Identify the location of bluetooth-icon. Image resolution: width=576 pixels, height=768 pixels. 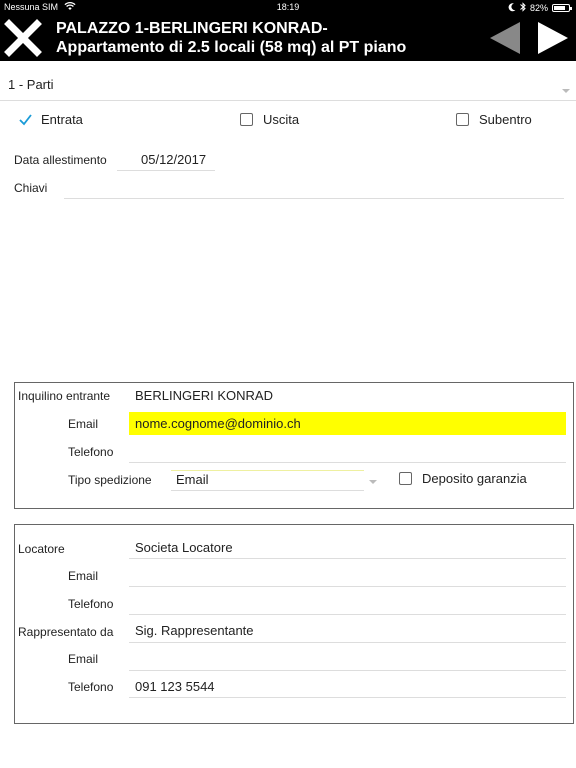
(523, 8).